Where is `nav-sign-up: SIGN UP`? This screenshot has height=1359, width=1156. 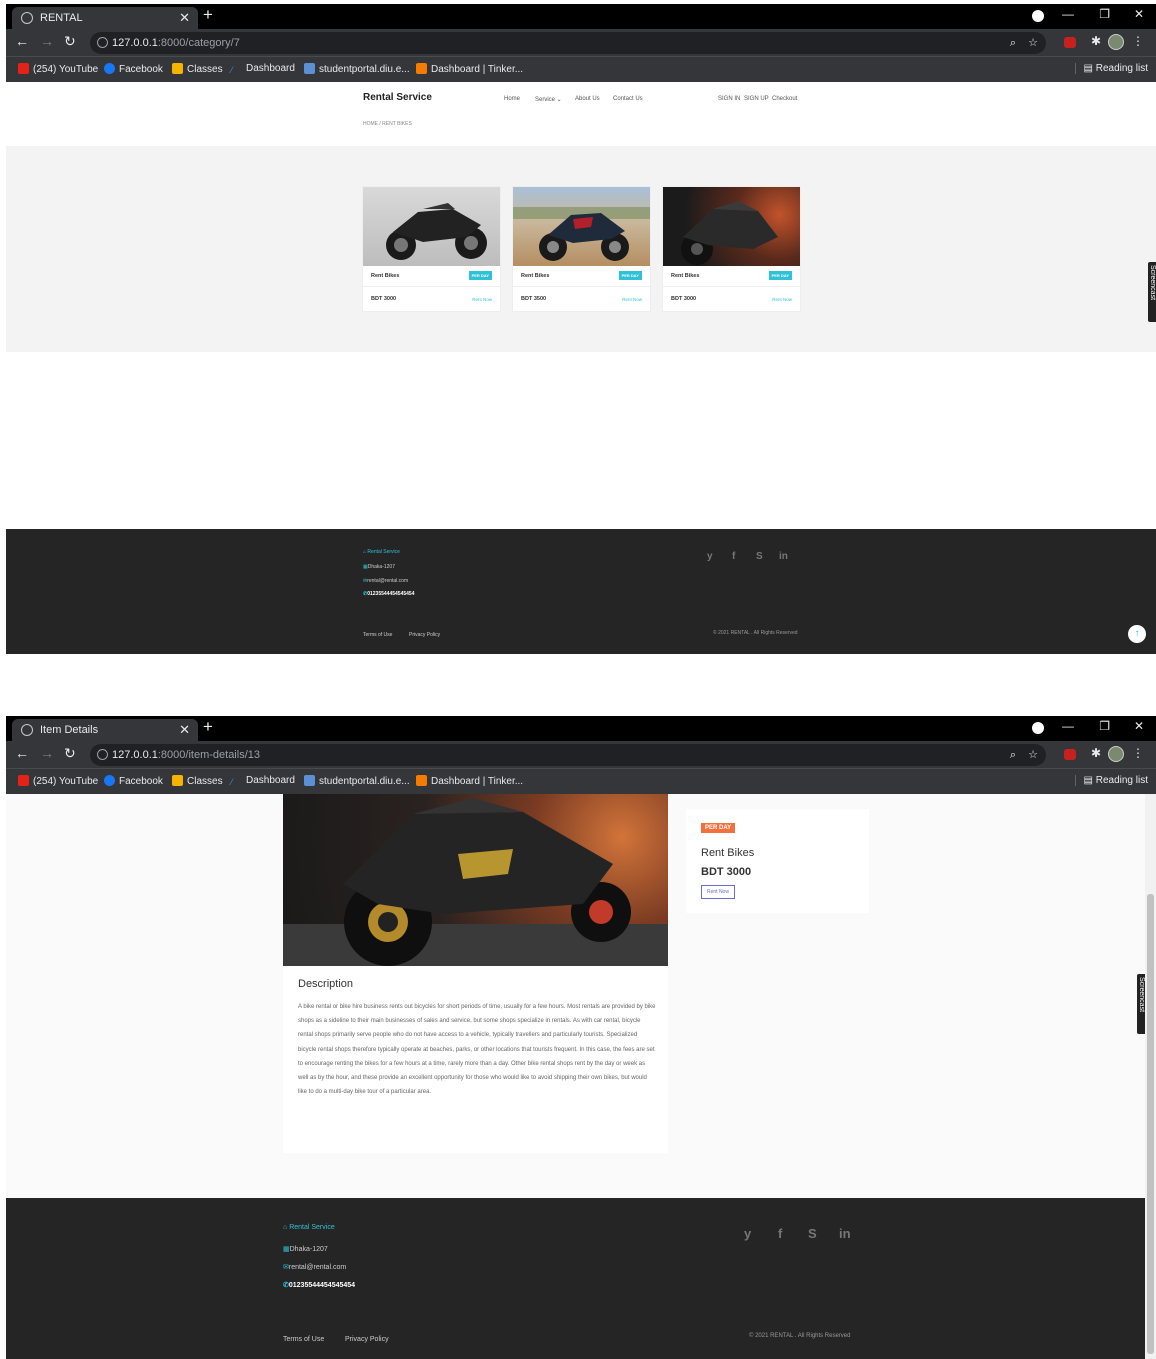 nav-sign-up: SIGN UP is located at coordinates (756, 99).